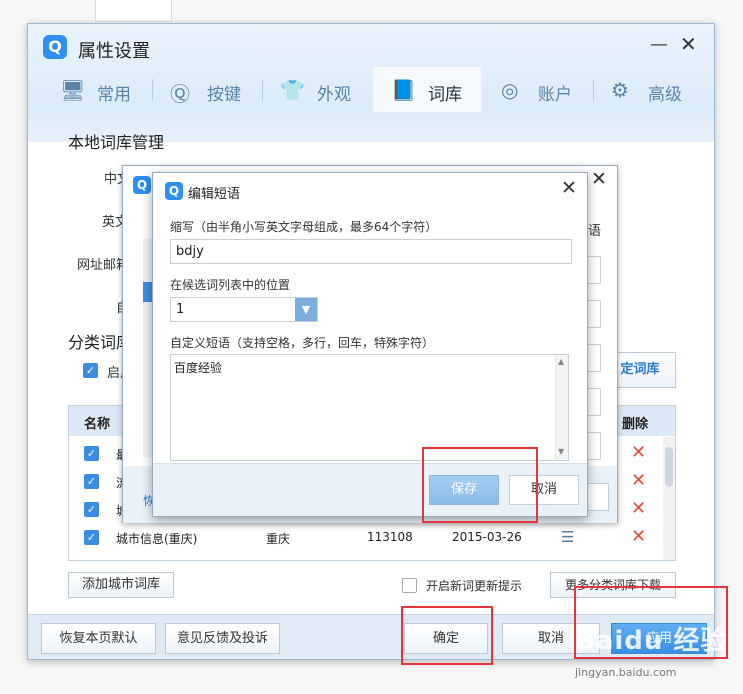 Image resolution: width=743 pixels, height=694 pixels. I want to click on new-word-hint-checkbox, so click(409, 585).